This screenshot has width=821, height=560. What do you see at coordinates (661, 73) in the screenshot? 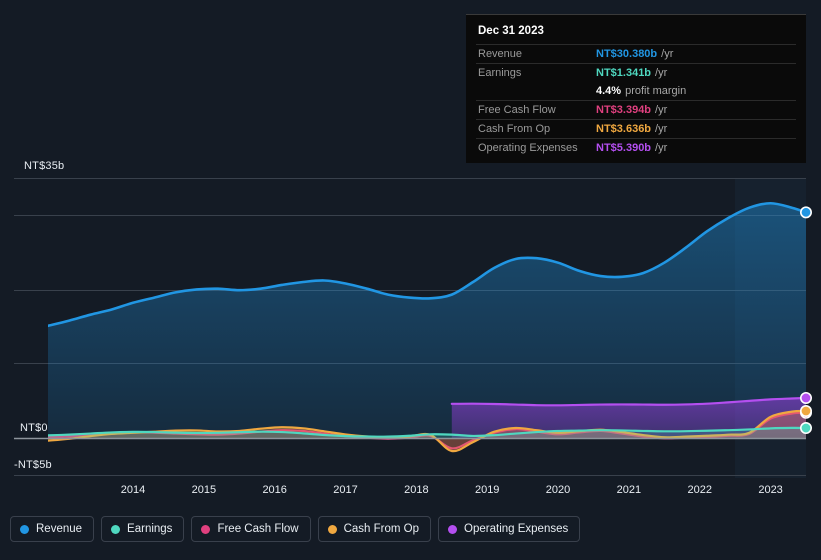
I see `tooltip-unit-earnings: /yr` at bounding box center [661, 73].